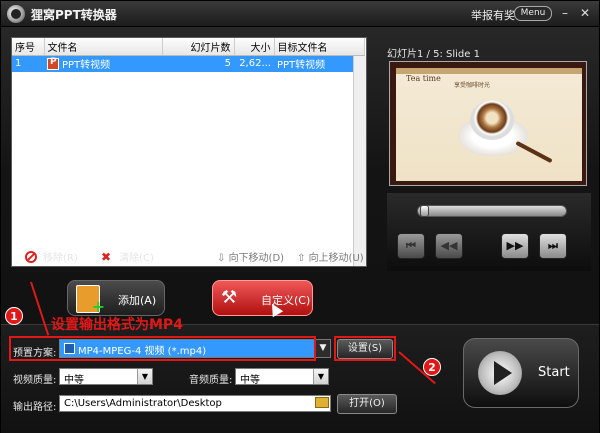  What do you see at coordinates (127, 256) in the screenshot?
I see `clear-button: ✖ 清除(C)` at bounding box center [127, 256].